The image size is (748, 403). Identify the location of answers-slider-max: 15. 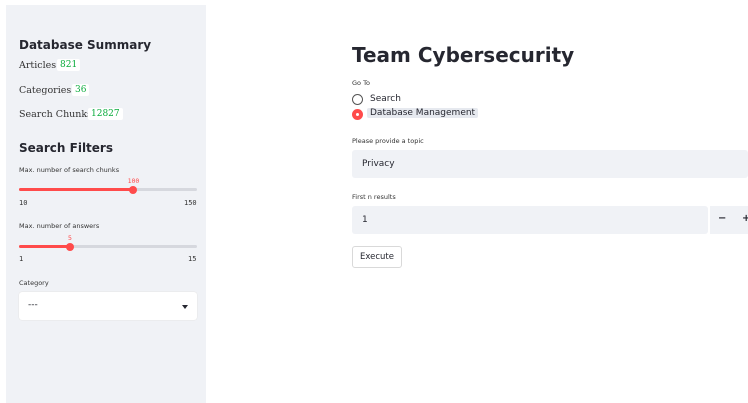
(192, 259).